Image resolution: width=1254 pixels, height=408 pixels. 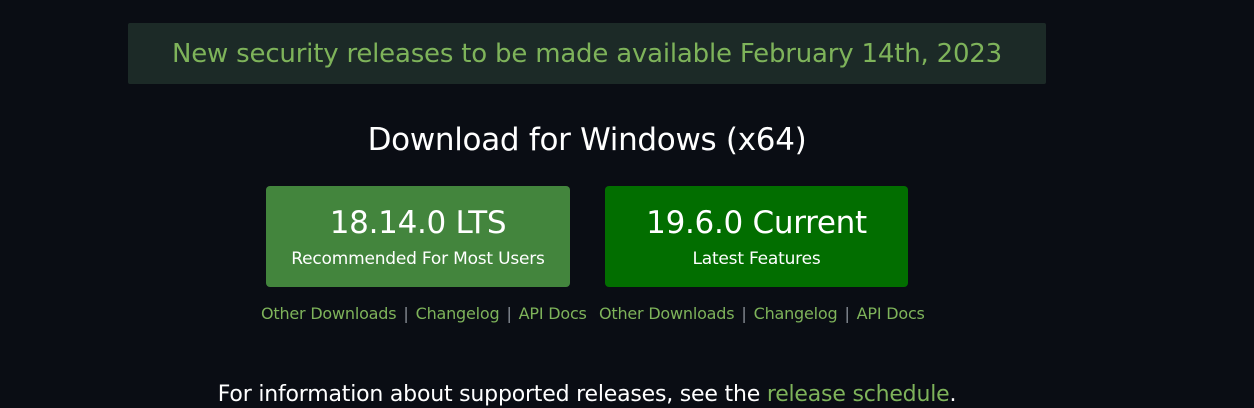 I want to click on lts-api-docs-link: API Docs, so click(x=553, y=313).